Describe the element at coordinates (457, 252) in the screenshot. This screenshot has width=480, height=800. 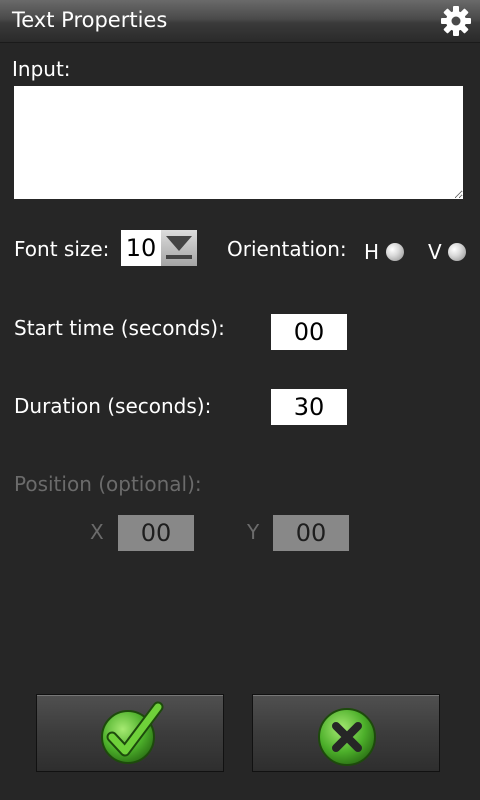
I see `orientation-v-radio` at that location.